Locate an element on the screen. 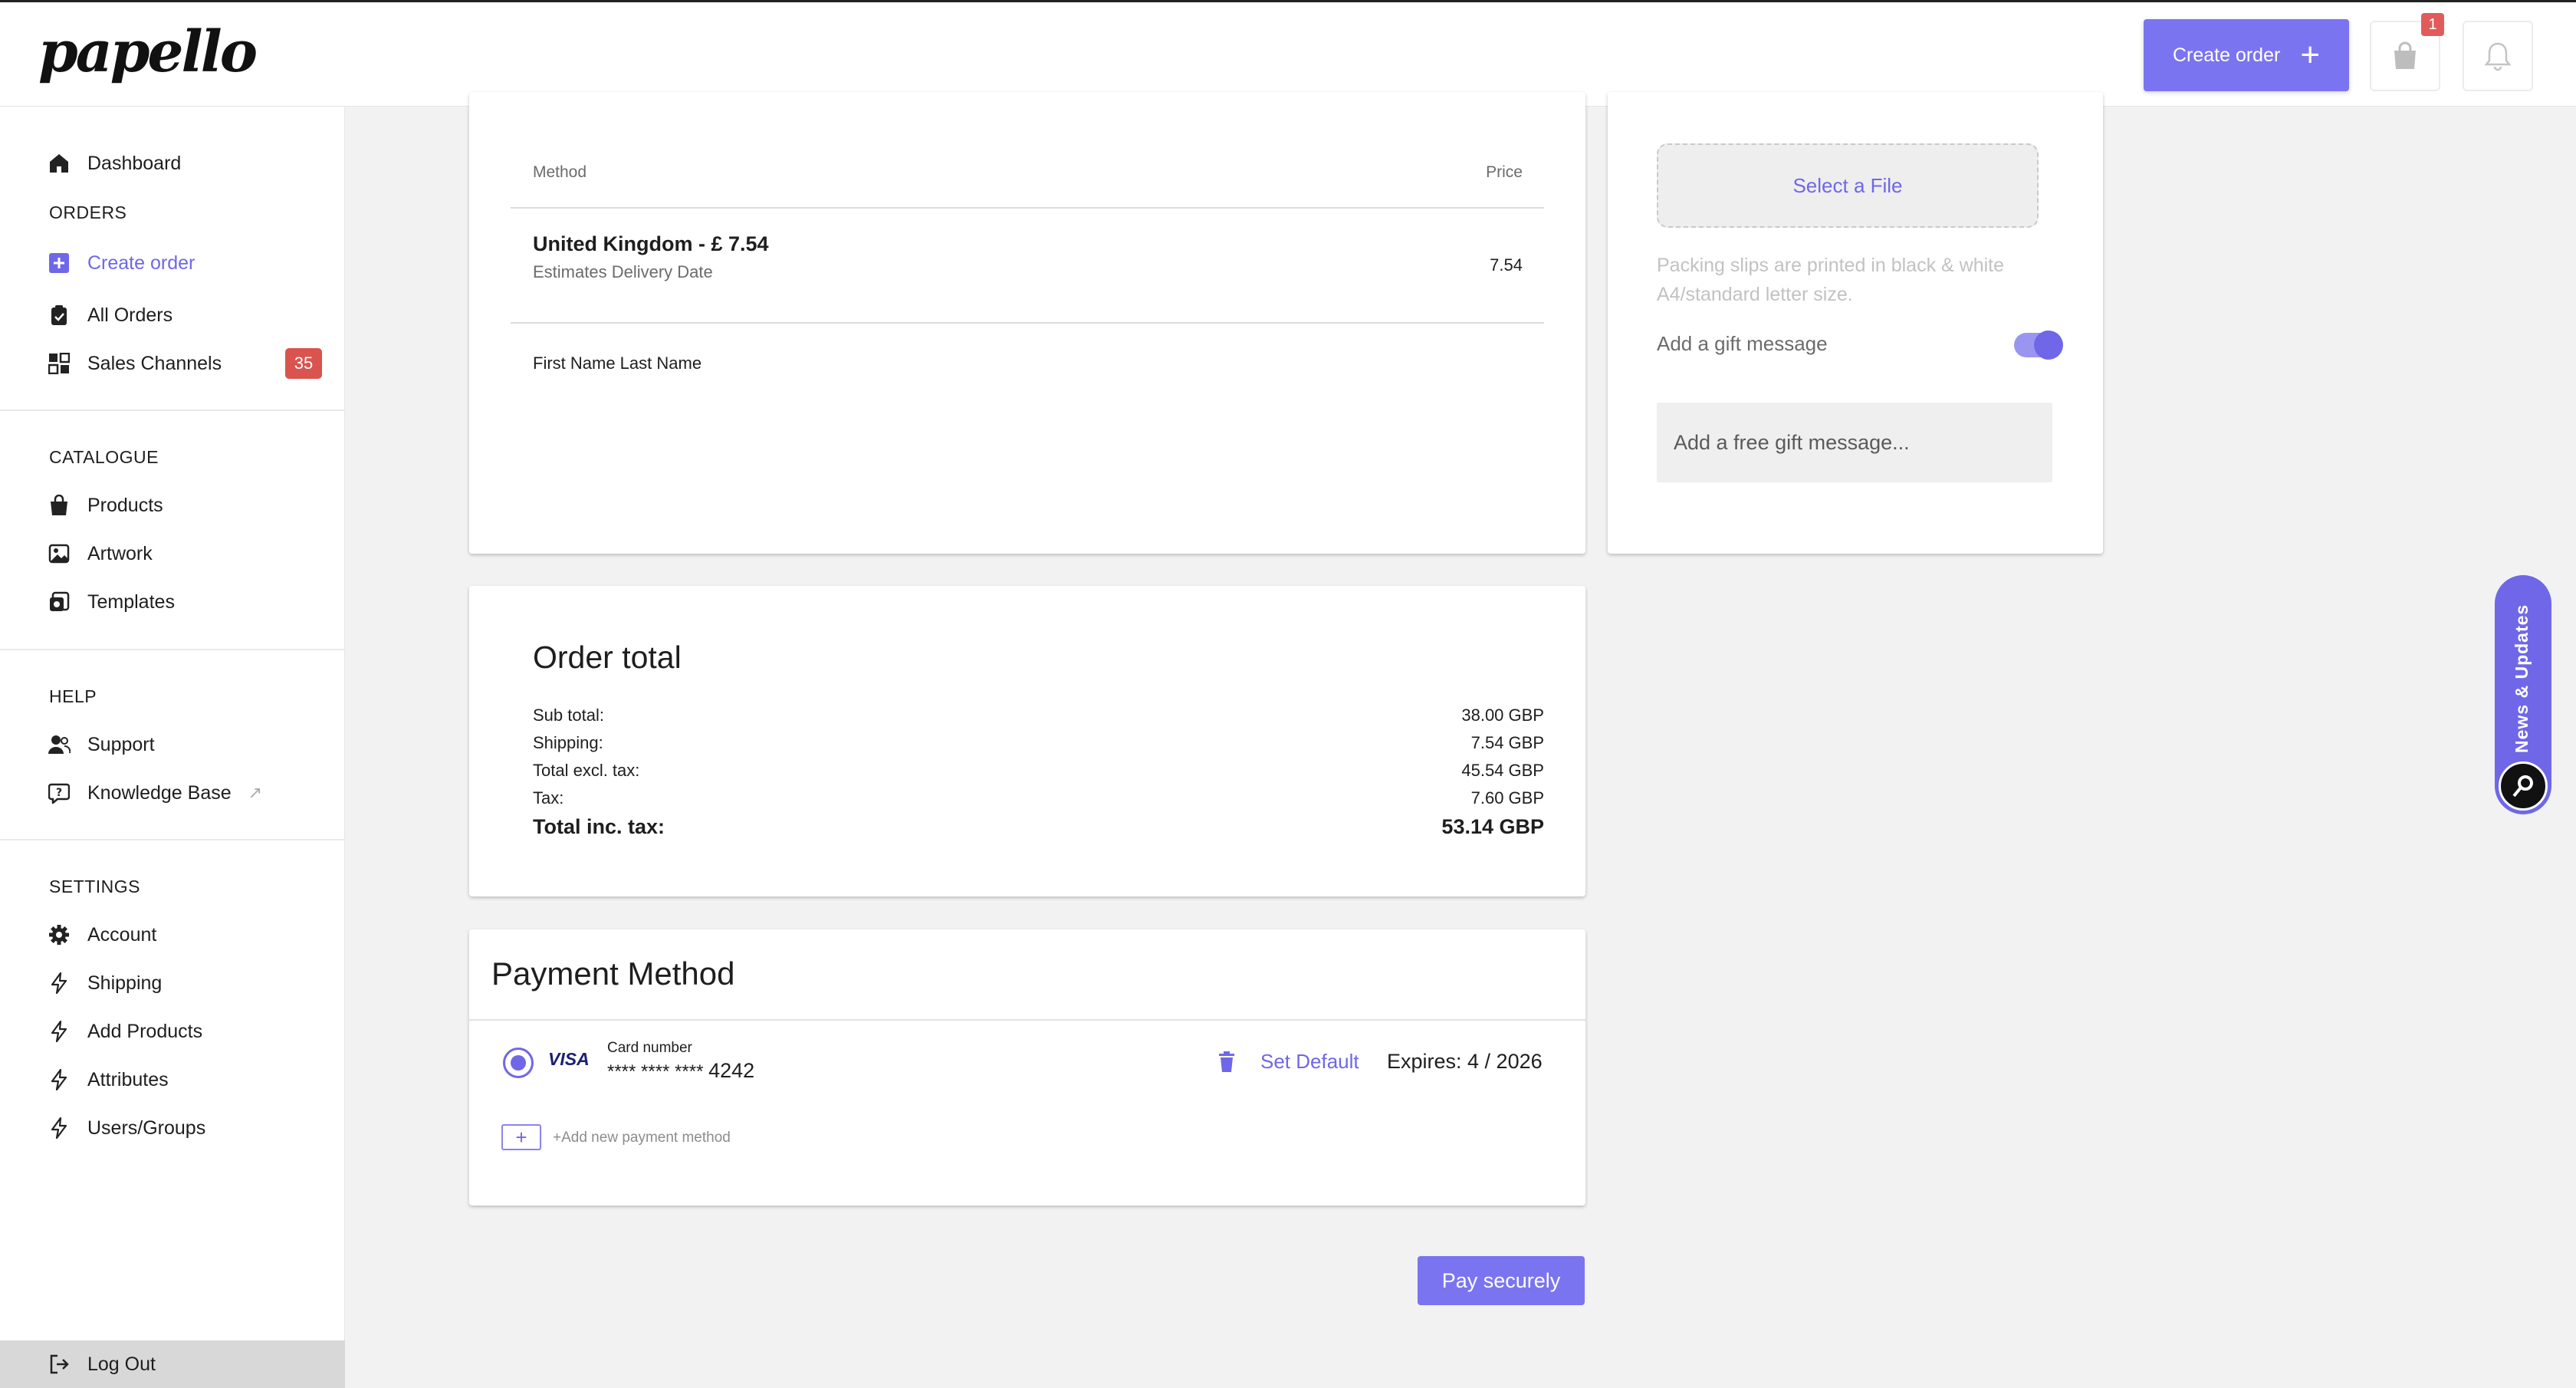 The height and width of the screenshot is (1388, 2576). shipping-option-price: 7.54 is located at coordinates (1506, 265).